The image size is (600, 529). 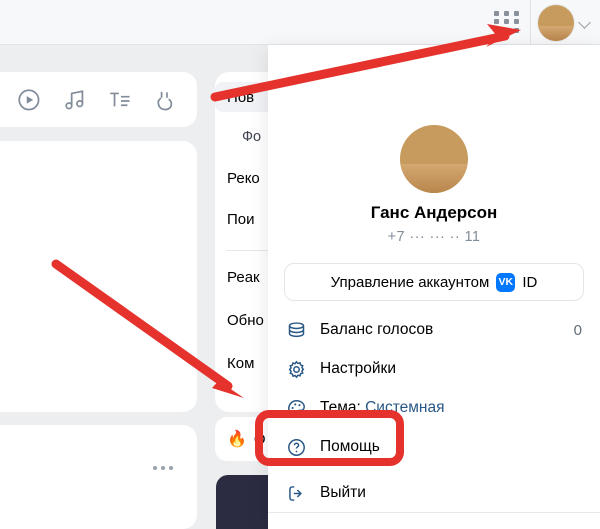 I want to click on nav-item-label: Ком, so click(x=241, y=363).